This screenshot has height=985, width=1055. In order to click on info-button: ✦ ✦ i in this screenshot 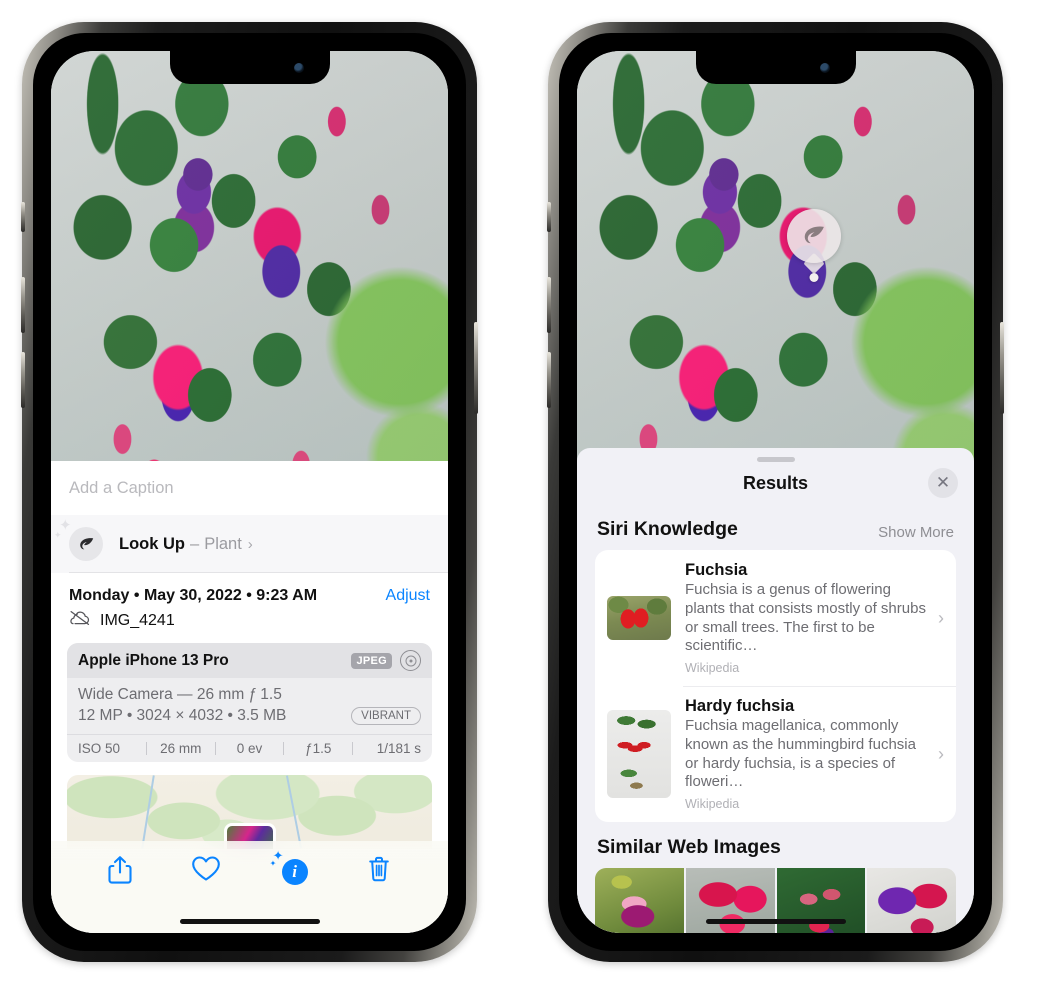, I will do `click(293, 867)`.